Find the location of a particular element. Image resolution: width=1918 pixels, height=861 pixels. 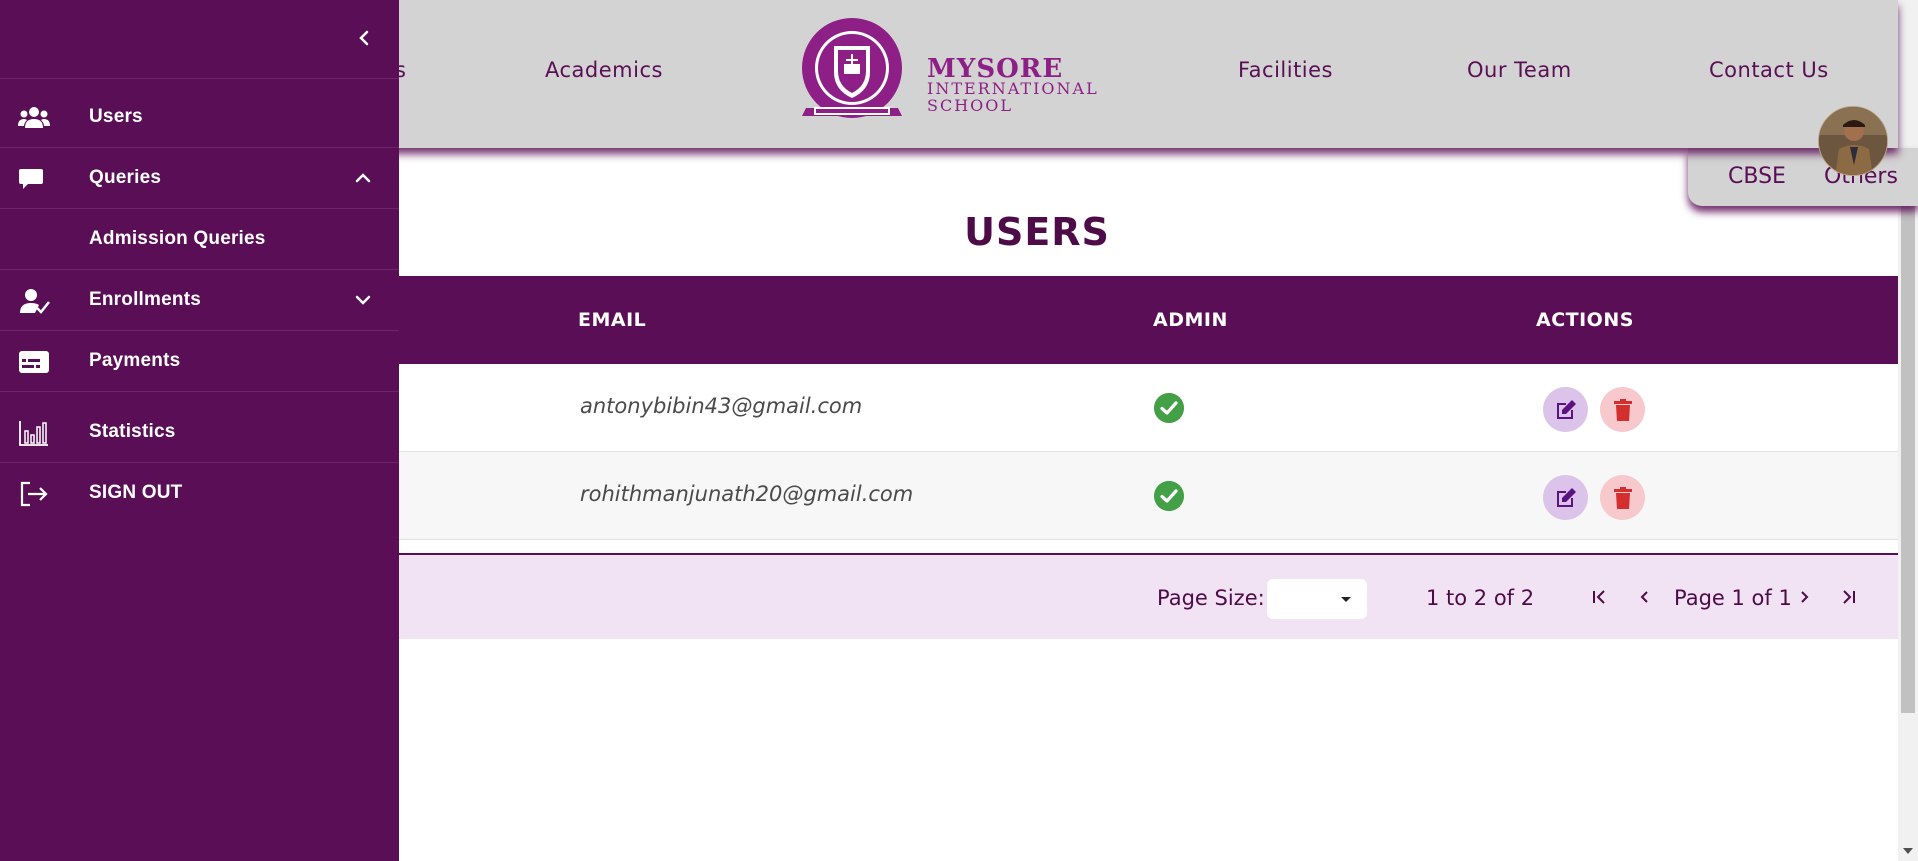

user-check-icon is located at coordinates (35, 301).